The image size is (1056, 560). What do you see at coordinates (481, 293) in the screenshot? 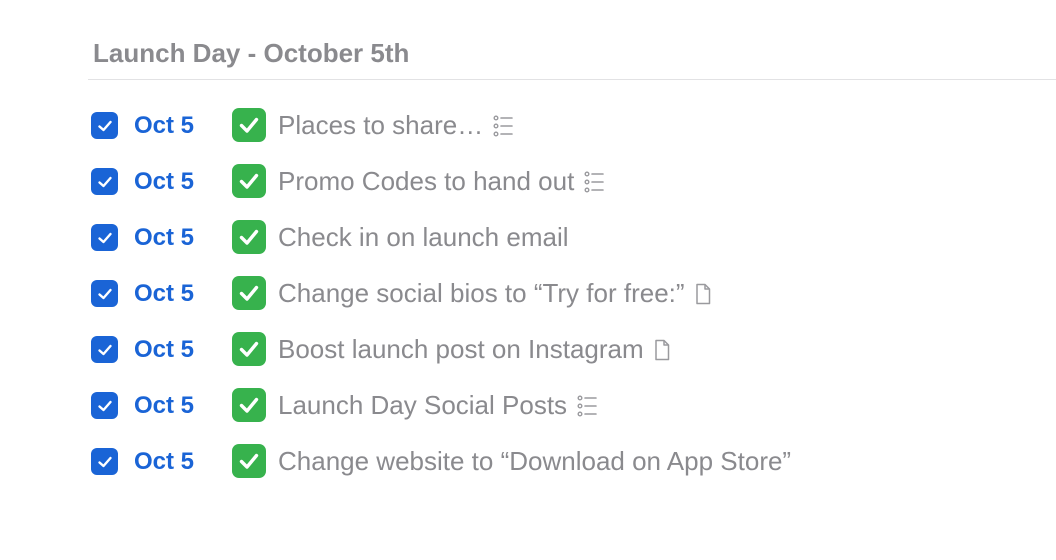
I see `task-title: Change social bios to “Try for free:”` at bounding box center [481, 293].